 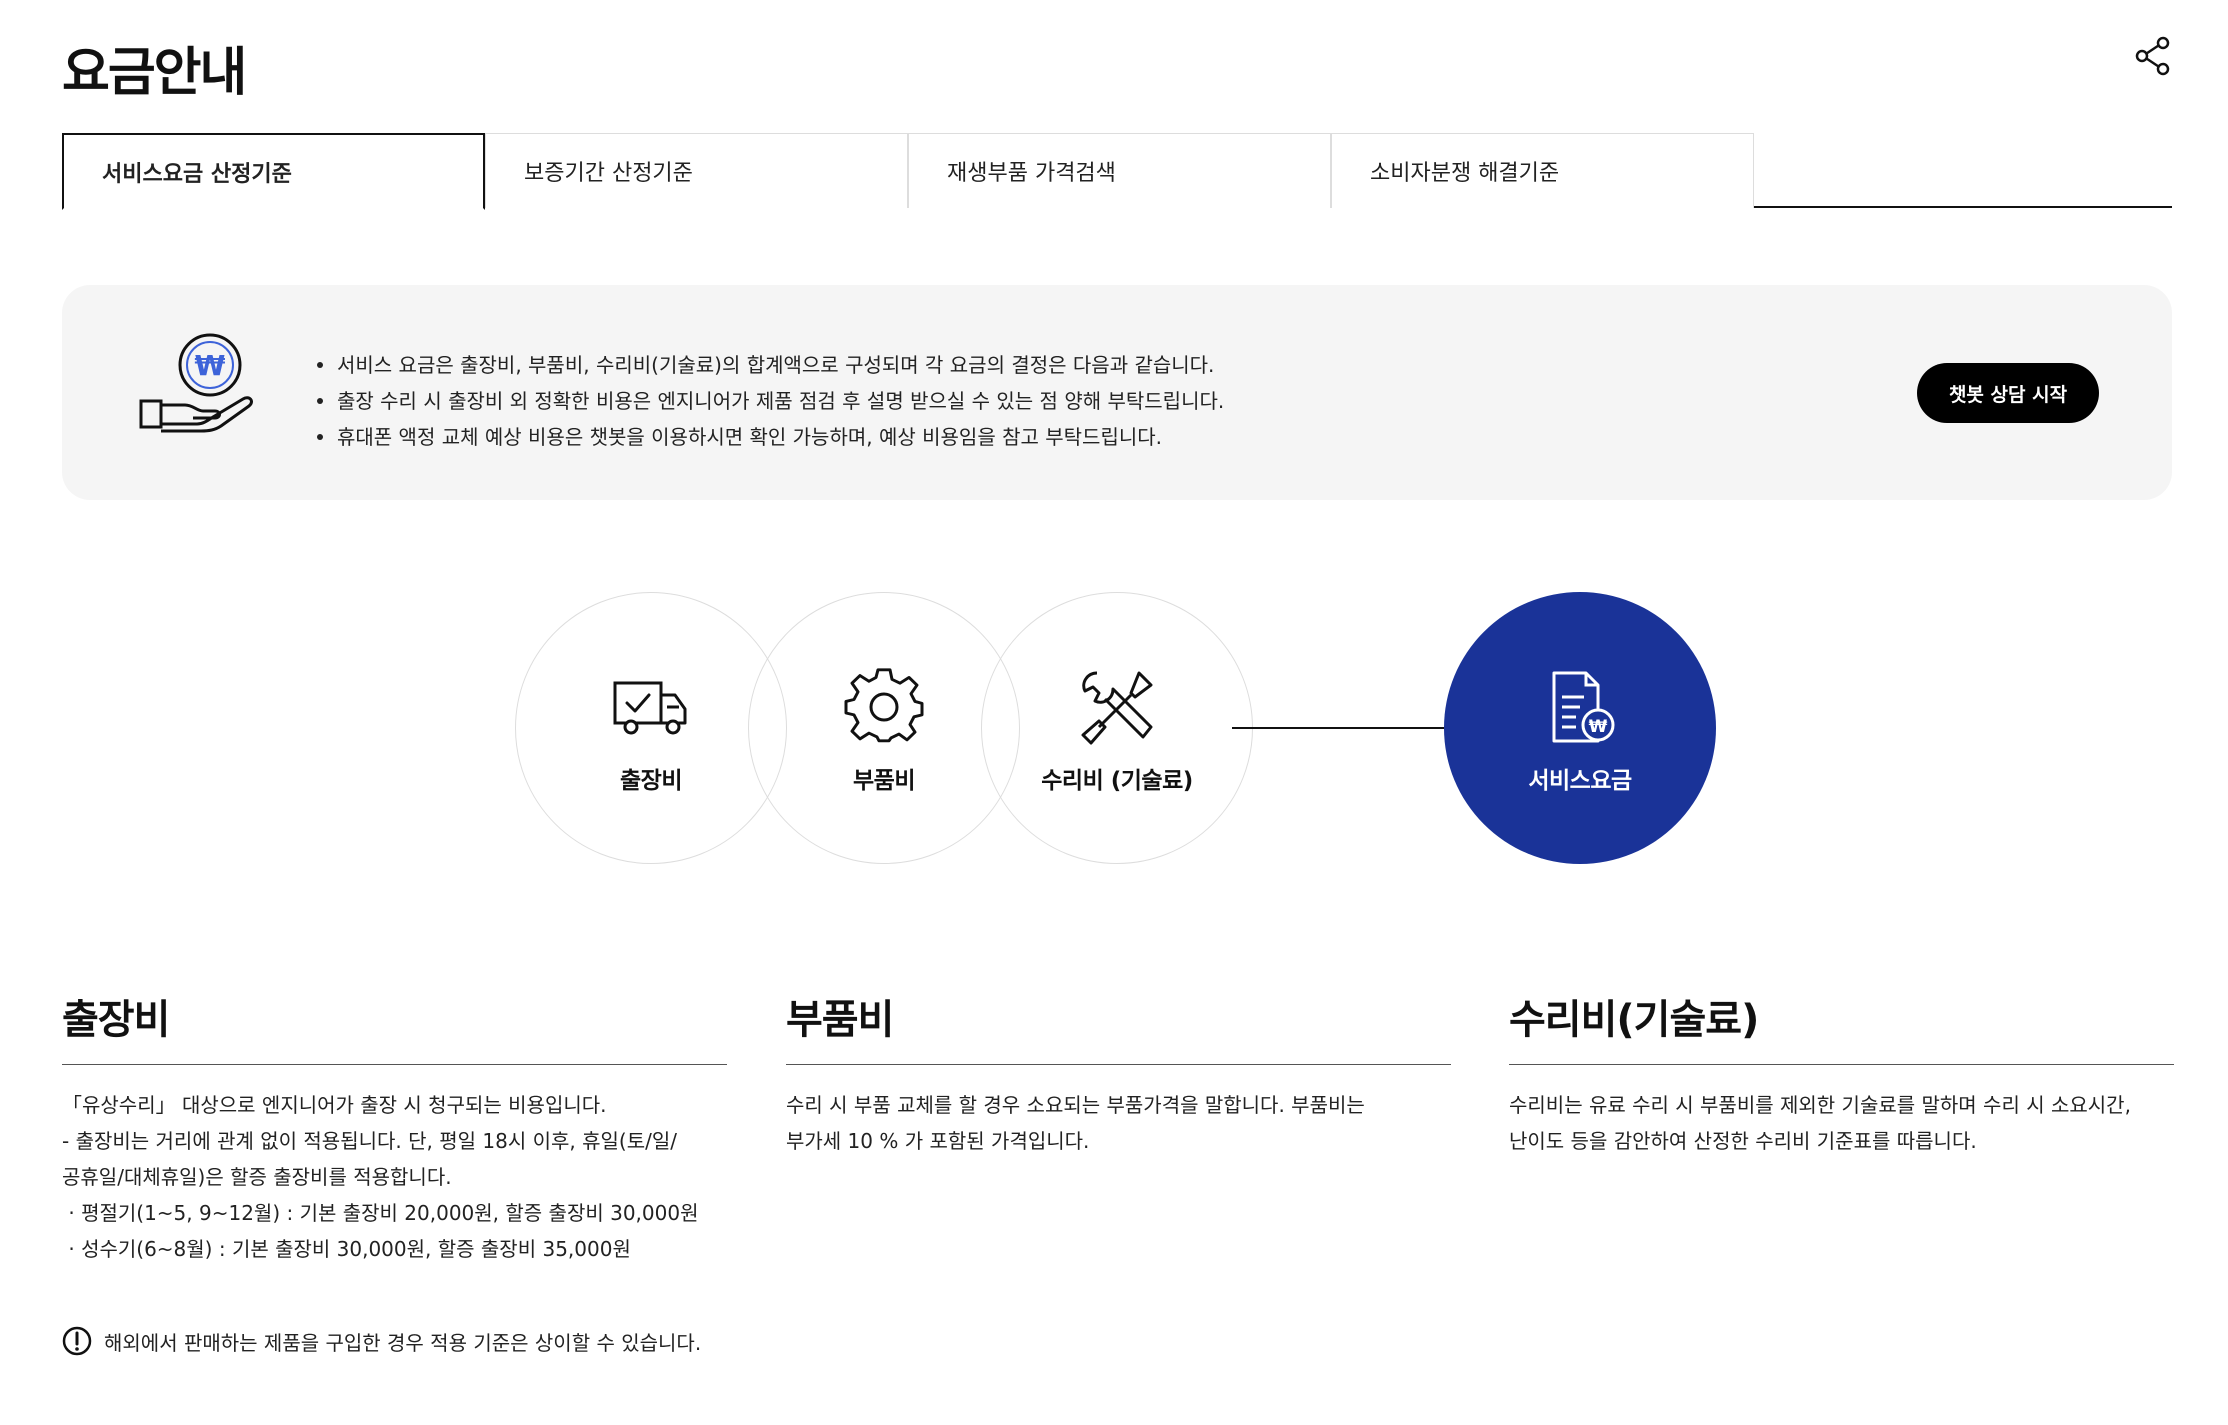 I want to click on won-hand-icon: ₩, so click(x=199, y=386).